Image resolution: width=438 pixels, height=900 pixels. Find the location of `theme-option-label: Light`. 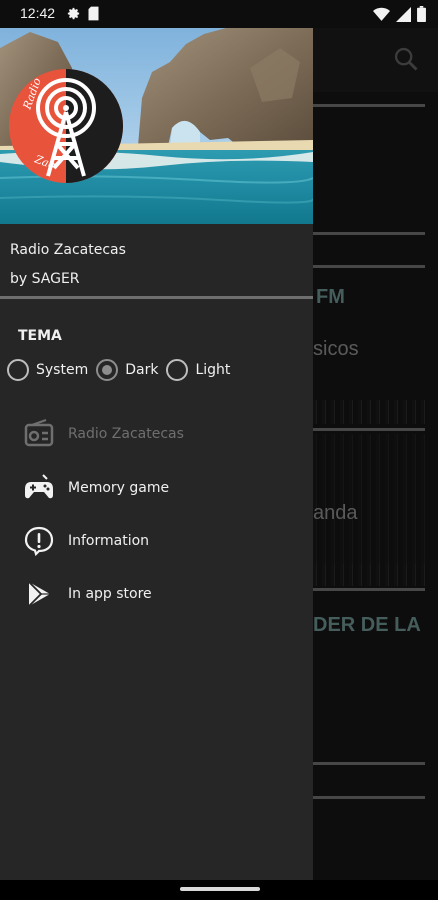

theme-option-label: Light is located at coordinates (213, 370).